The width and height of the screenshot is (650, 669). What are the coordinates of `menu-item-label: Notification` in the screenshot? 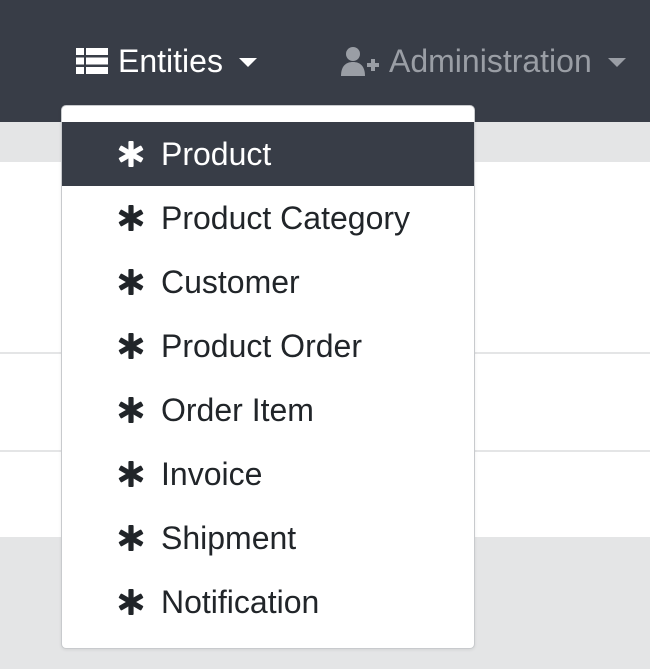 It's located at (240, 602).